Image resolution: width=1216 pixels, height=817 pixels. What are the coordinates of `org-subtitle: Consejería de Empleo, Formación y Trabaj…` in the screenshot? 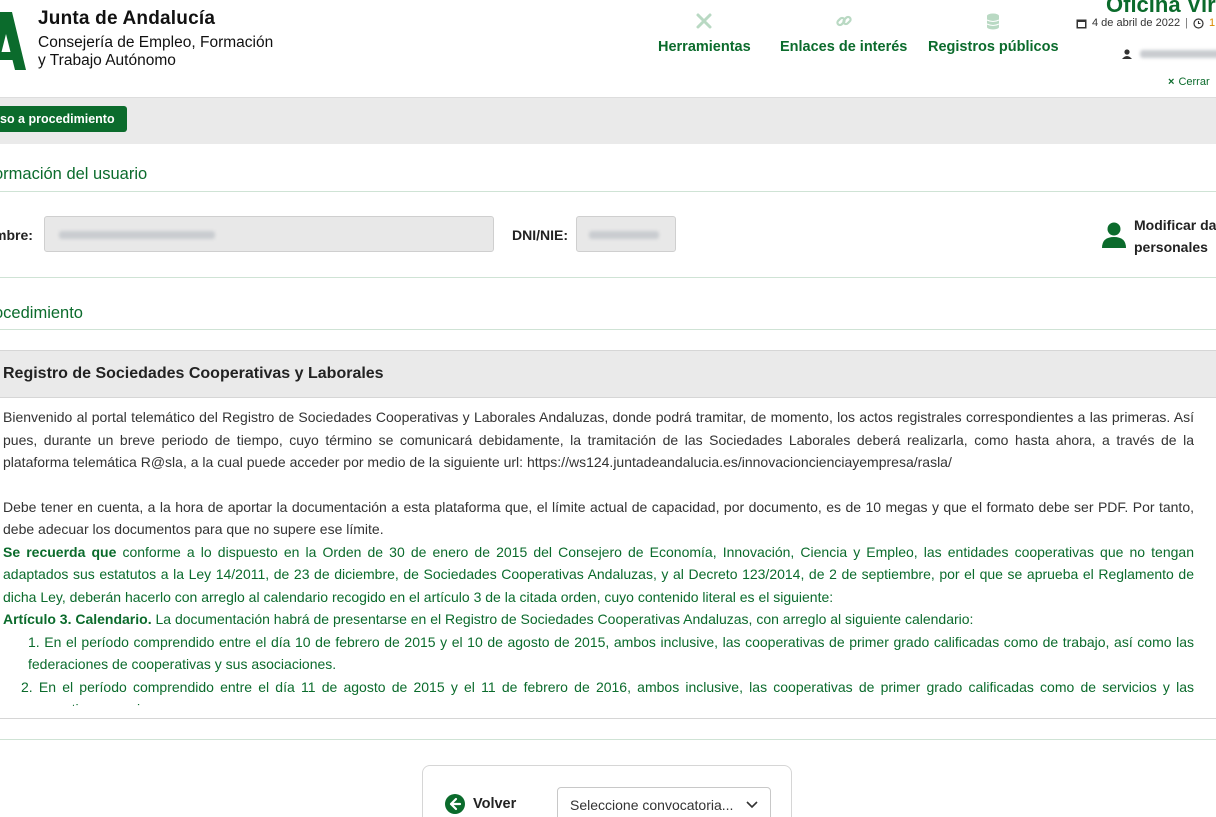 It's located at (168, 52).